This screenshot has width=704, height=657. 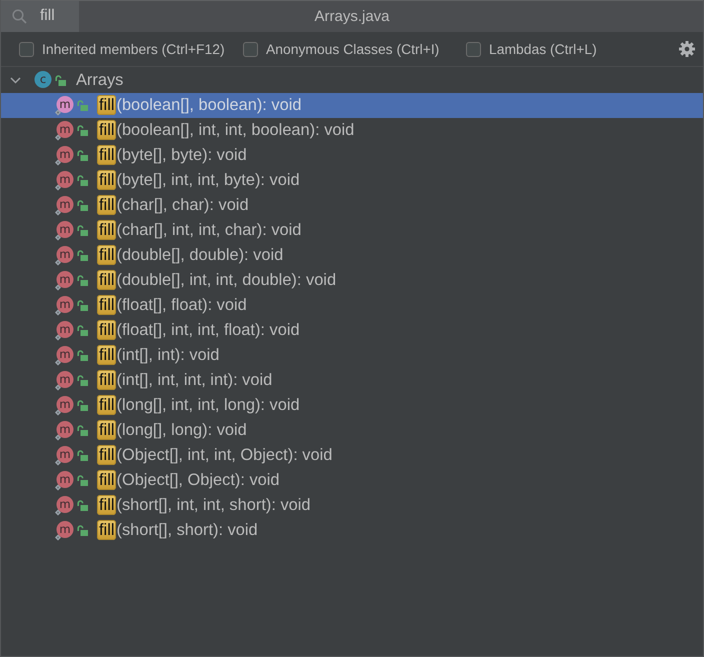 What do you see at coordinates (177, 530) in the screenshot?
I see `method-signature: fill(short[], short): void` at bounding box center [177, 530].